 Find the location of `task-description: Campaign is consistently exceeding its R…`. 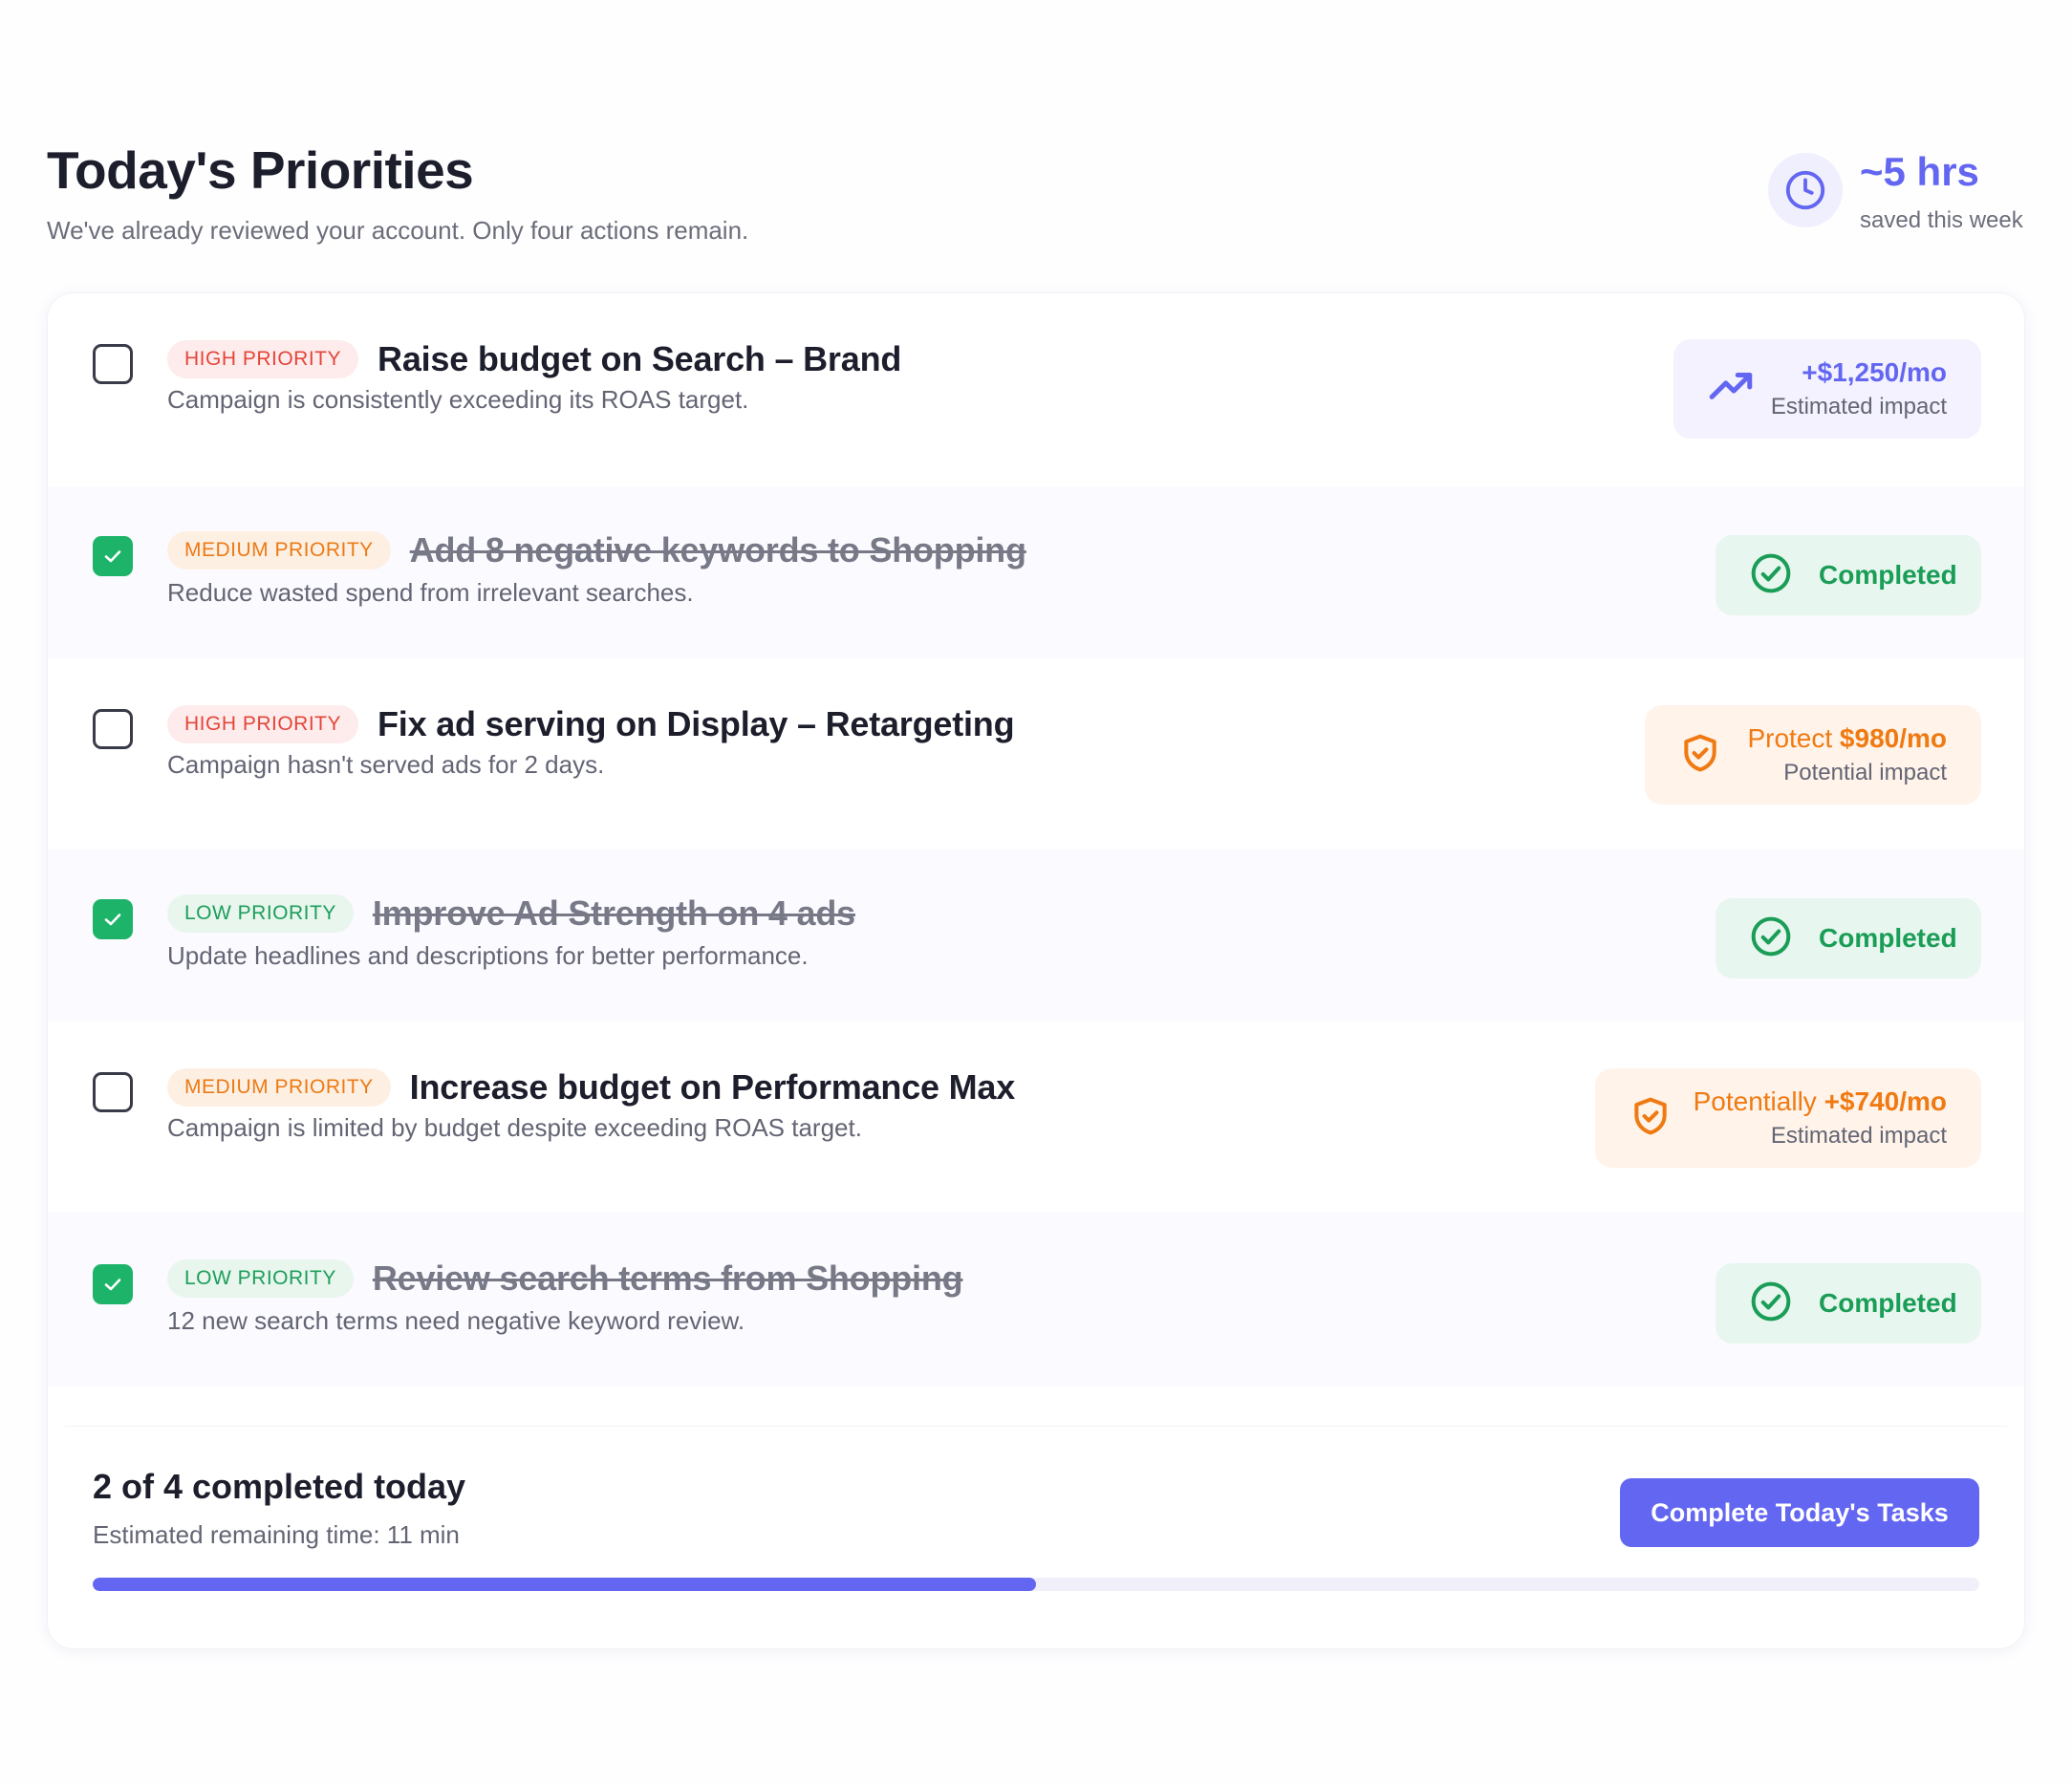

task-description: Campaign is consistently exceeding its R… is located at coordinates (458, 399).